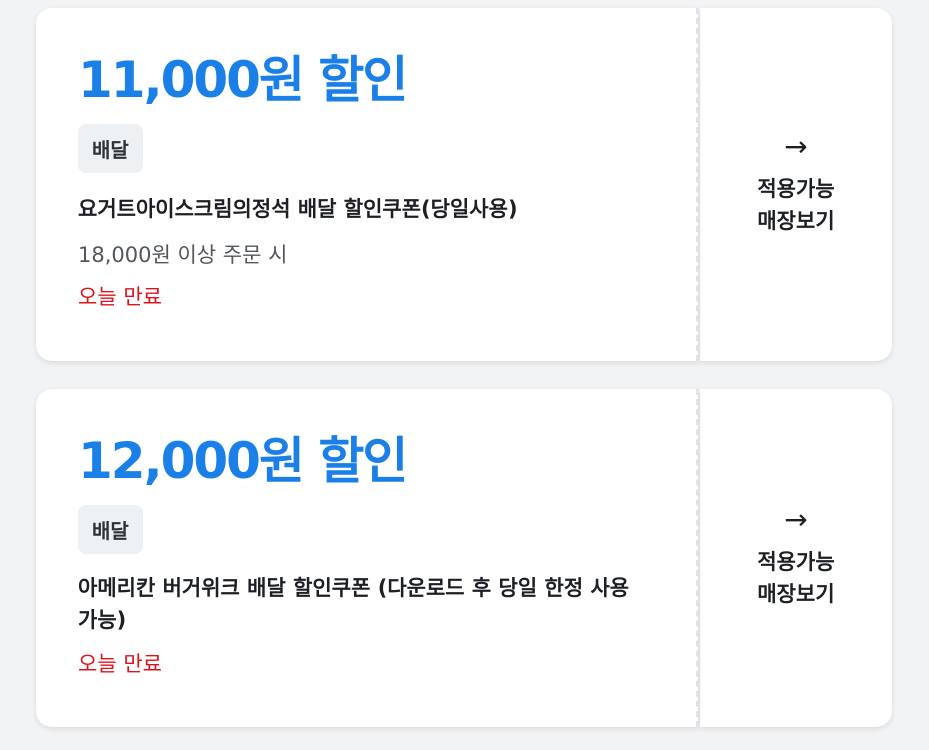 Image resolution: width=929 pixels, height=750 pixels. I want to click on min-order-condition: 18,000원 이상 주문 시, so click(183, 255).